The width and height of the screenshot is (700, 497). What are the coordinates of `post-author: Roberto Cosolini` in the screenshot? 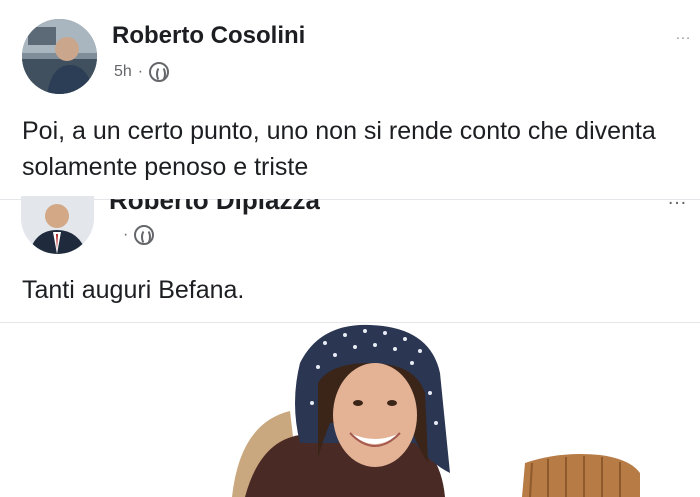 It's located at (208, 36).